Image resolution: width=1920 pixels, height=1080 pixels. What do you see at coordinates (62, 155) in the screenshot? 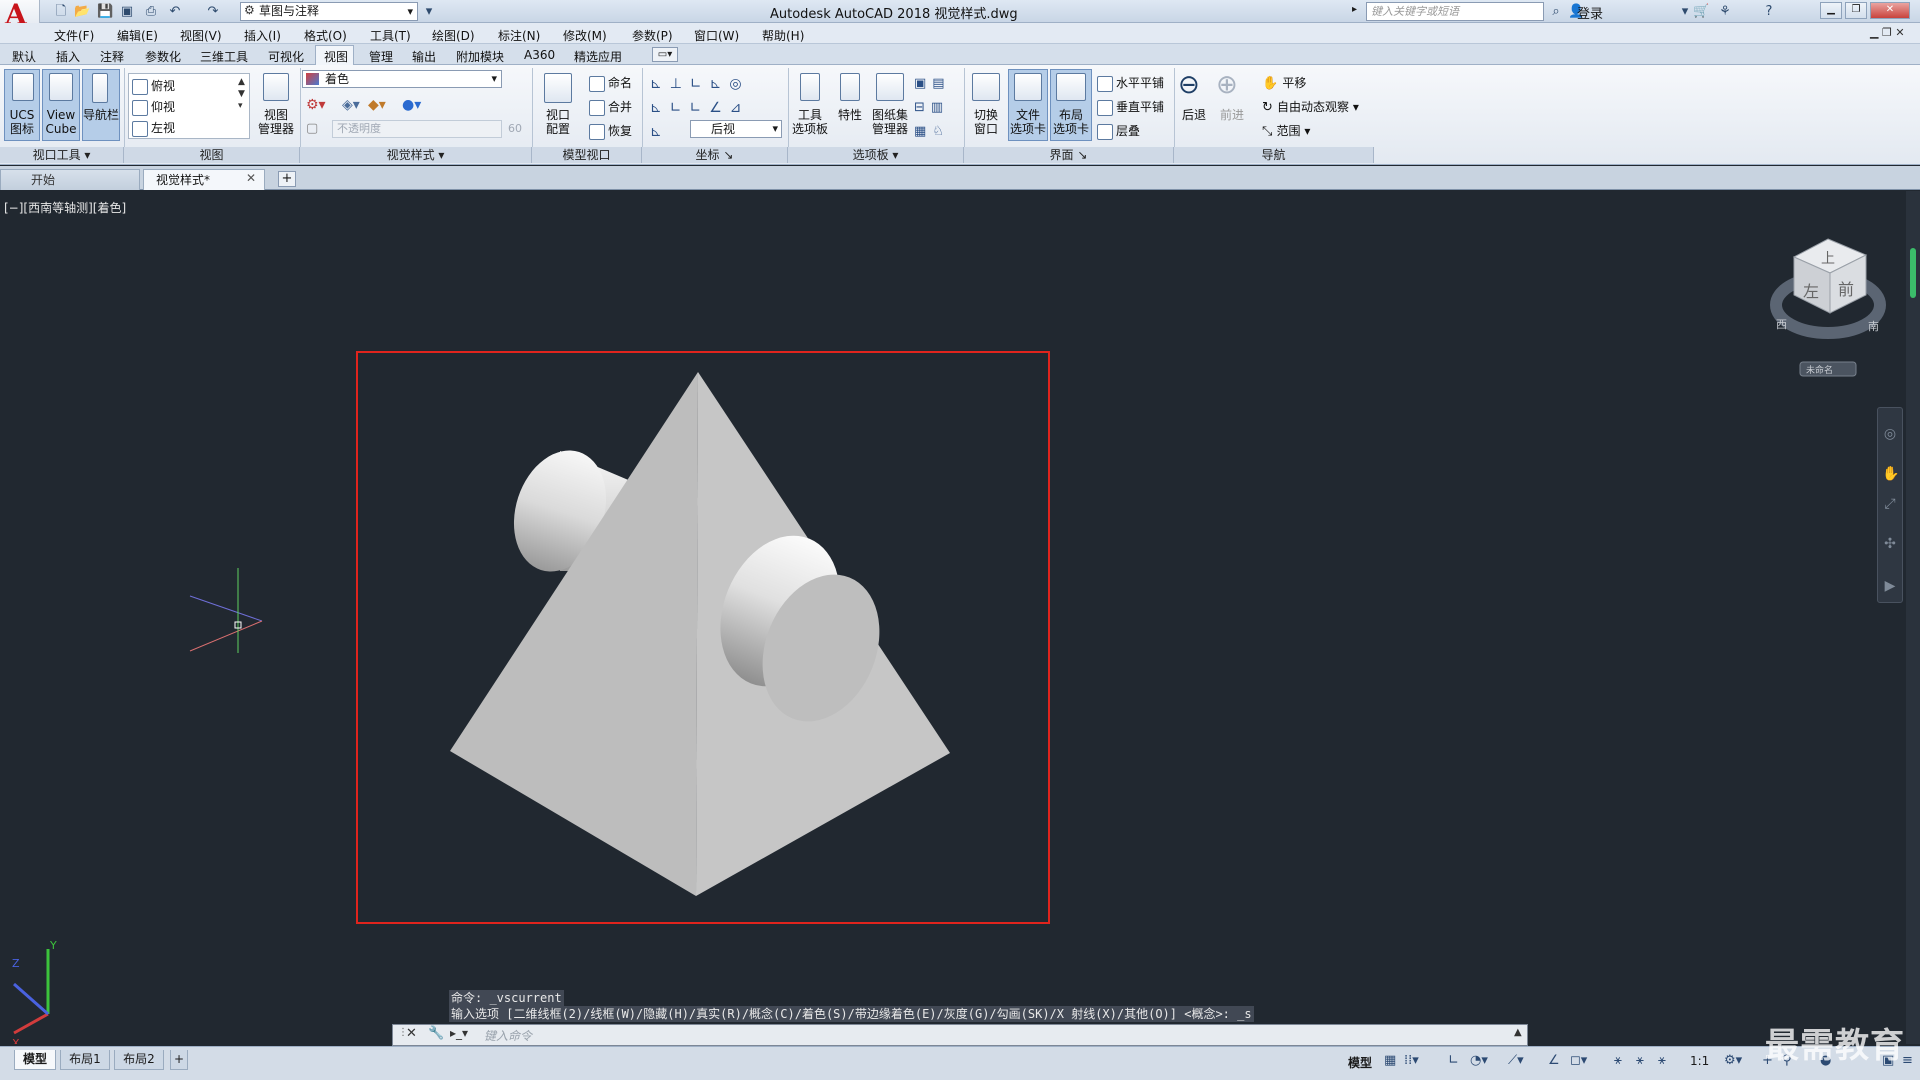
I see `panel-title-viewport-tools: 视口工具 ▾` at bounding box center [62, 155].